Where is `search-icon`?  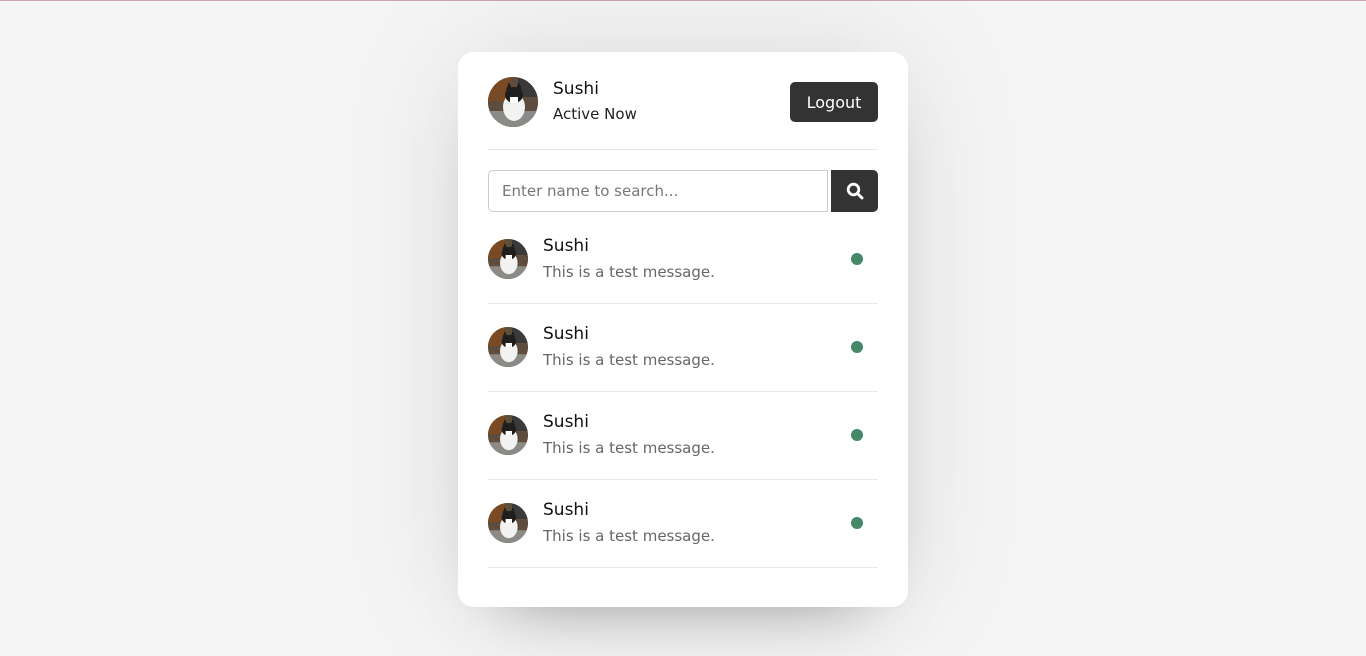 search-icon is located at coordinates (854, 191).